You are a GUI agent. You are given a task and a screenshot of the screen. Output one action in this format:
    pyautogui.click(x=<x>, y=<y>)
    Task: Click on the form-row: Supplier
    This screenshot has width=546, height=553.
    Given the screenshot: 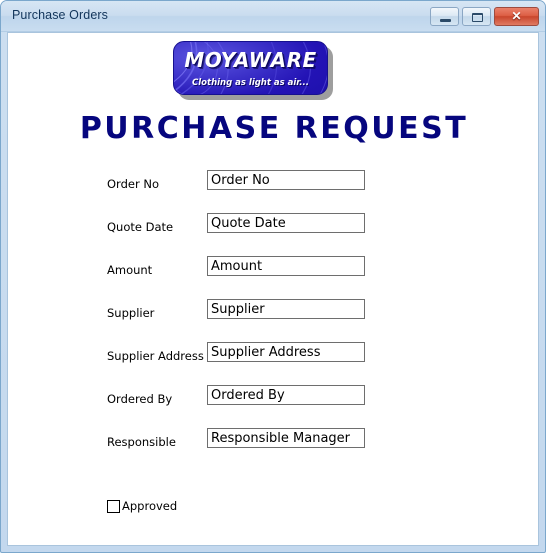 What is the action you would take?
    pyautogui.click(x=273, y=319)
    